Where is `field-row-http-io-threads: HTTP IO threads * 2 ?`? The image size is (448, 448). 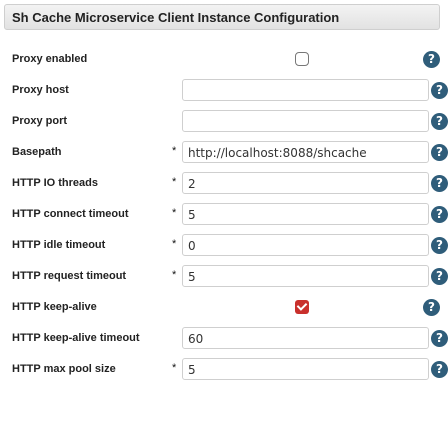 field-row-http-io-threads: HTTP IO threads * 2 ? is located at coordinates (224, 184).